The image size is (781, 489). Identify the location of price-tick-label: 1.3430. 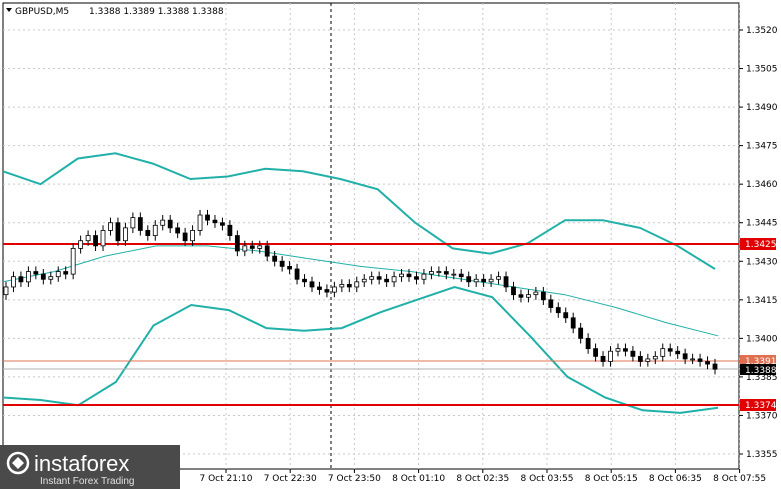
(762, 262).